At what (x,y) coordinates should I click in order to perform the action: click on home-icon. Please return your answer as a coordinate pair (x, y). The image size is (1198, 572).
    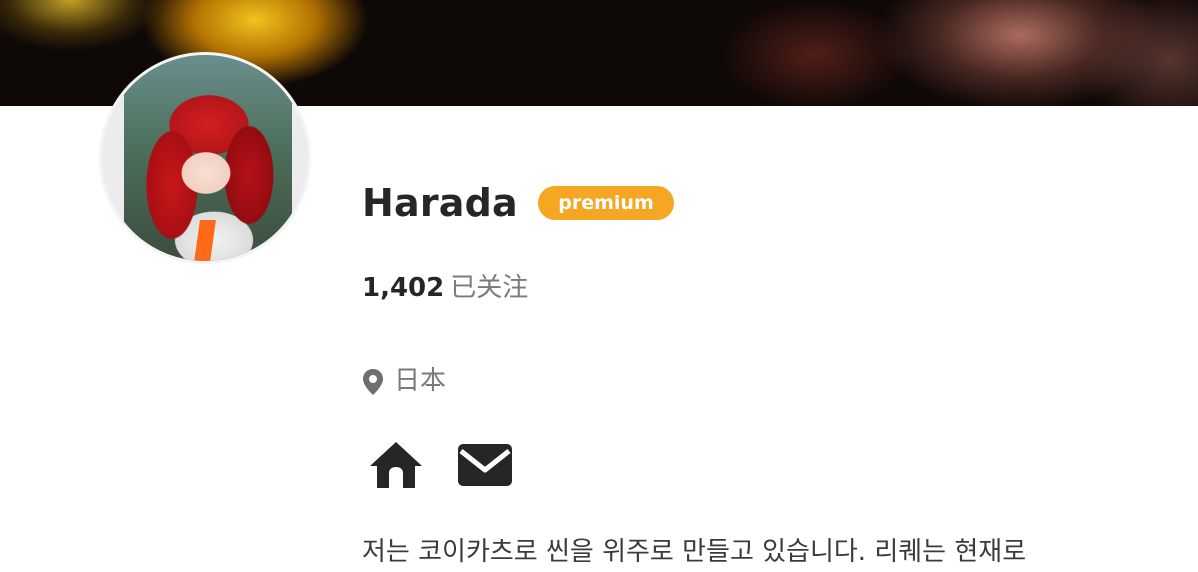
    Looking at the image, I should click on (396, 465).